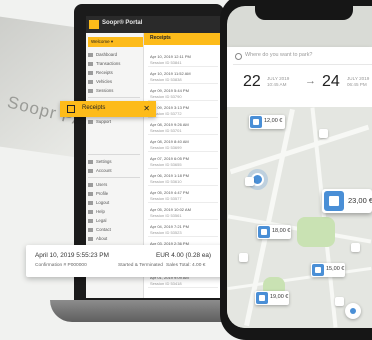 This screenshot has width=372, height=340. I want to click on sidebar-item-help: Help, so click(114, 212).